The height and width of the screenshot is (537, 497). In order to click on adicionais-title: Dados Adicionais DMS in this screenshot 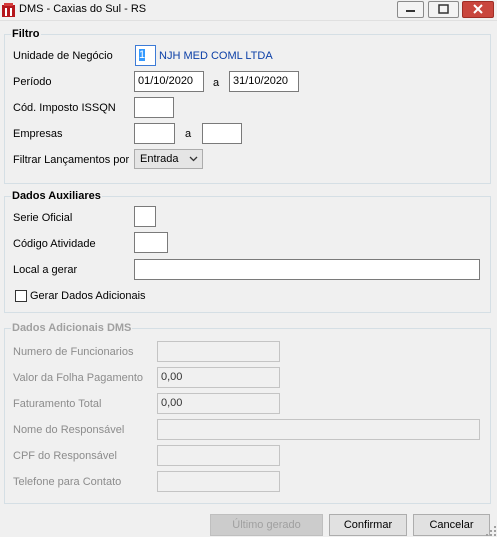, I will do `click(72, 328)`.